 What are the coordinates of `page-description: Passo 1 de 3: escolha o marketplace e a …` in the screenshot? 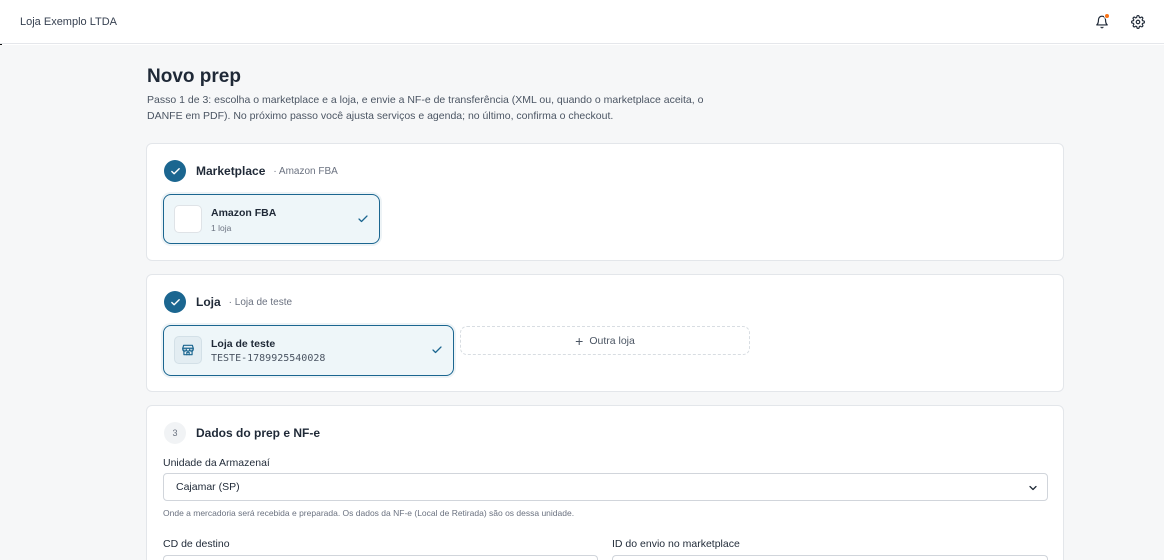 It's located at (425, 108).